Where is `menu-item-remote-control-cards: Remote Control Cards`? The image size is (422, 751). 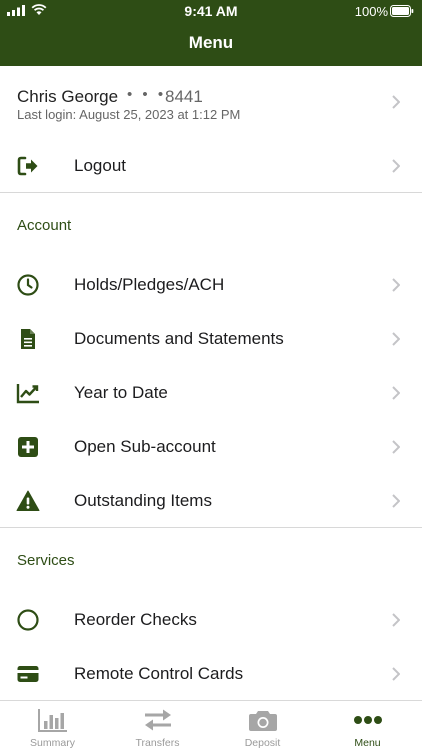
menu-item-remote-control-cards: Remote Control Cards is located at coordinates (211, 674).